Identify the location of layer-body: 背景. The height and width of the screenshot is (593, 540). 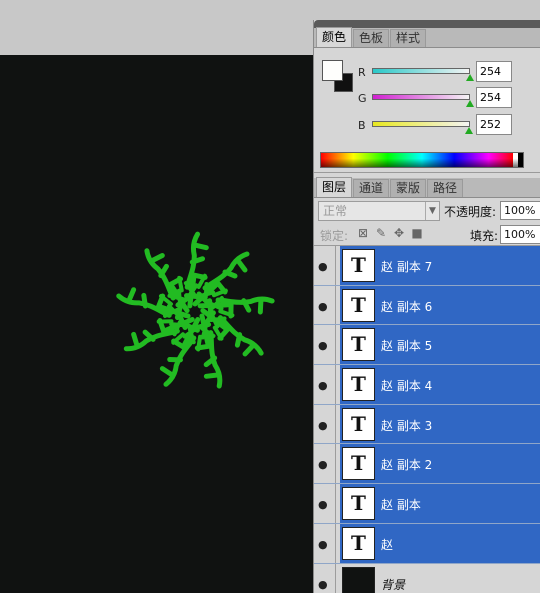
(440, 578).